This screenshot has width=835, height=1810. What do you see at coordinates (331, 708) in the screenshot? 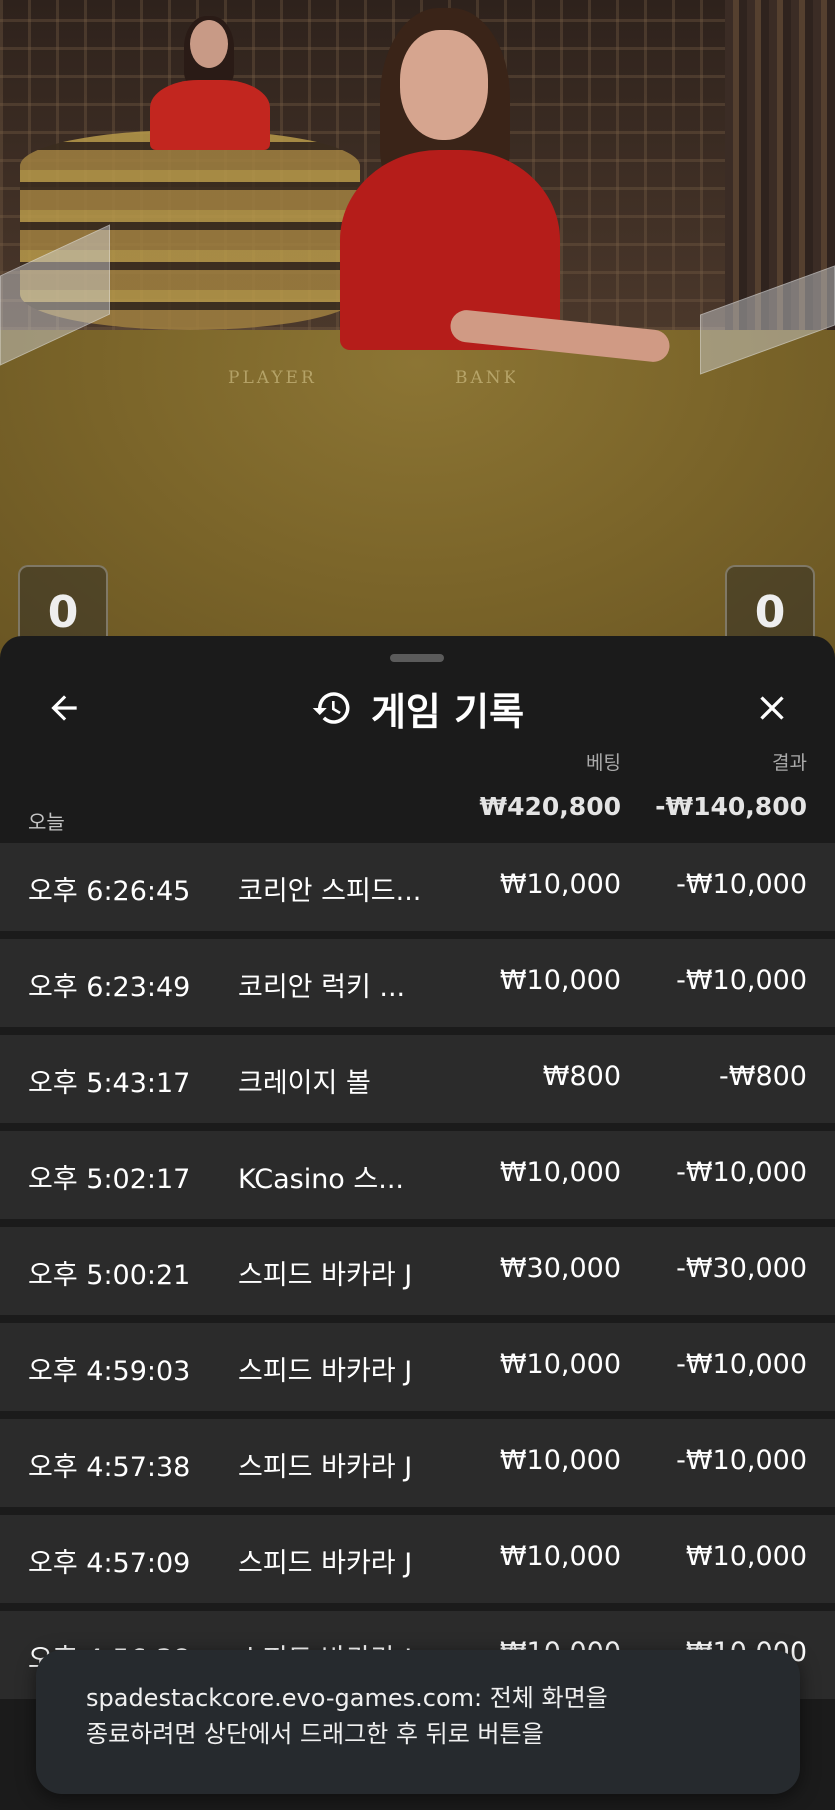
I see `history-icon` at bounding box center [331, 708].